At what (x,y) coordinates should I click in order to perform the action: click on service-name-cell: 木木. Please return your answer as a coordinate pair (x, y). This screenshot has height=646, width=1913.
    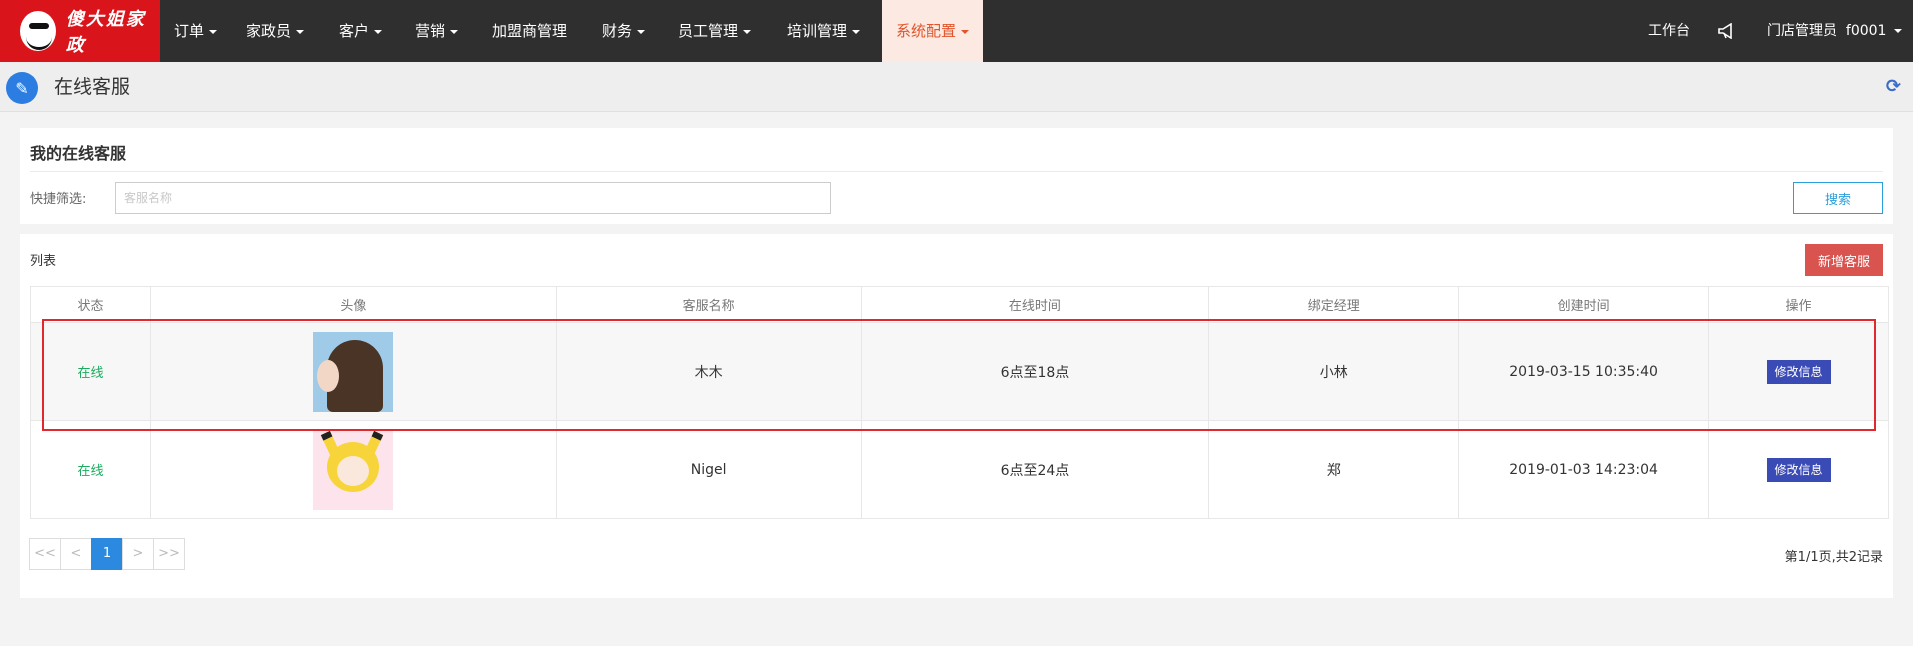
    Looking at the image, I should click on (708, 371).